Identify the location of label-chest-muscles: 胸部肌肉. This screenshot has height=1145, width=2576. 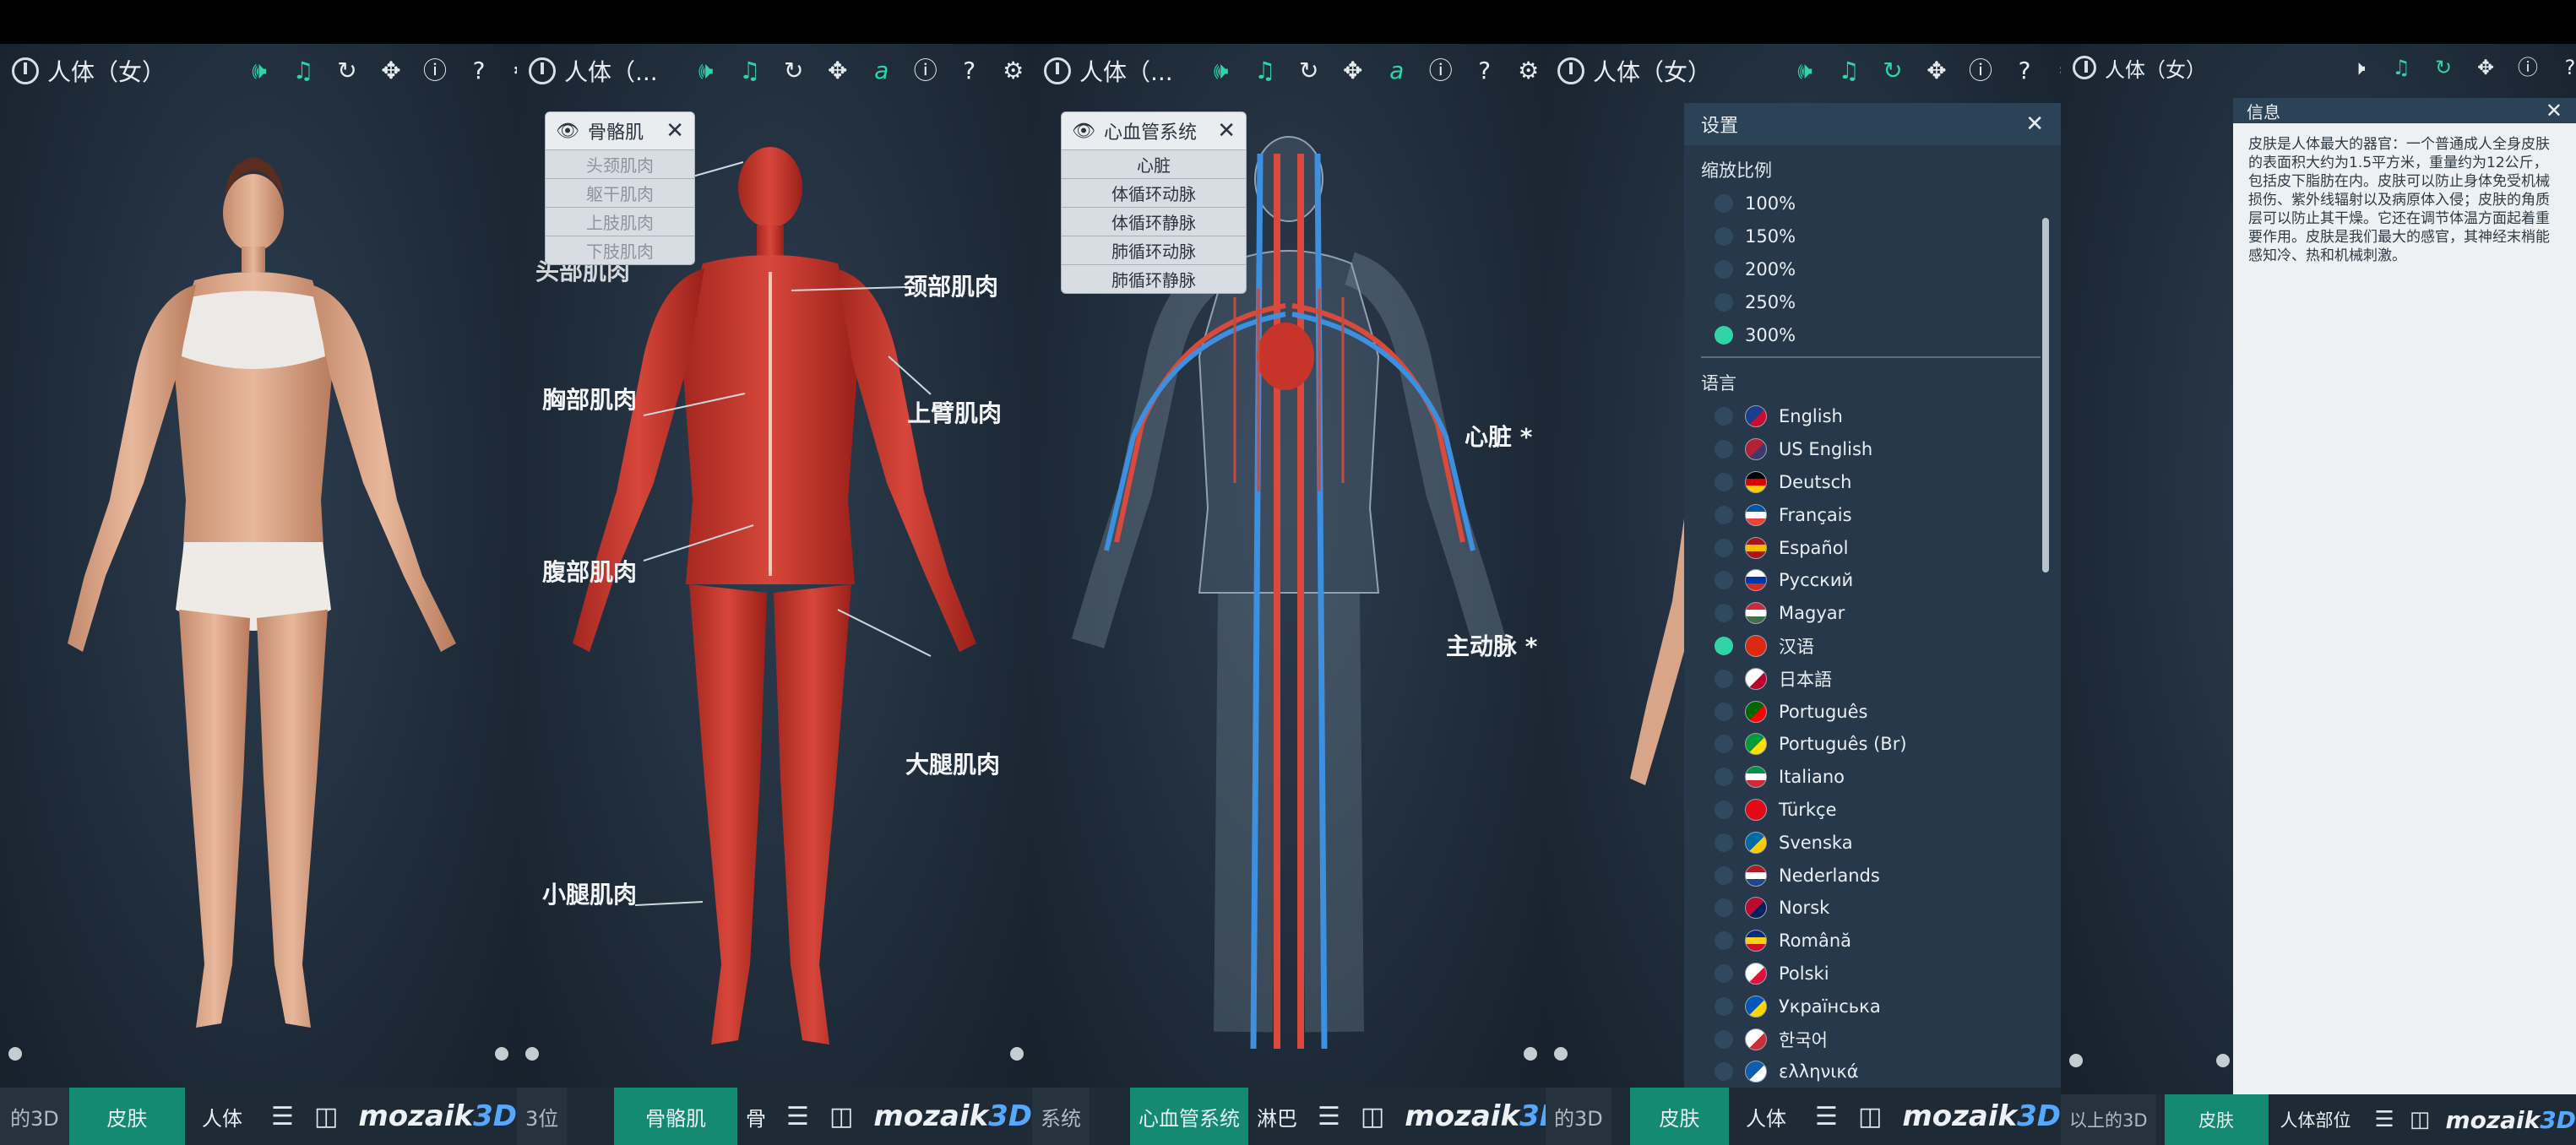
(589, 399).